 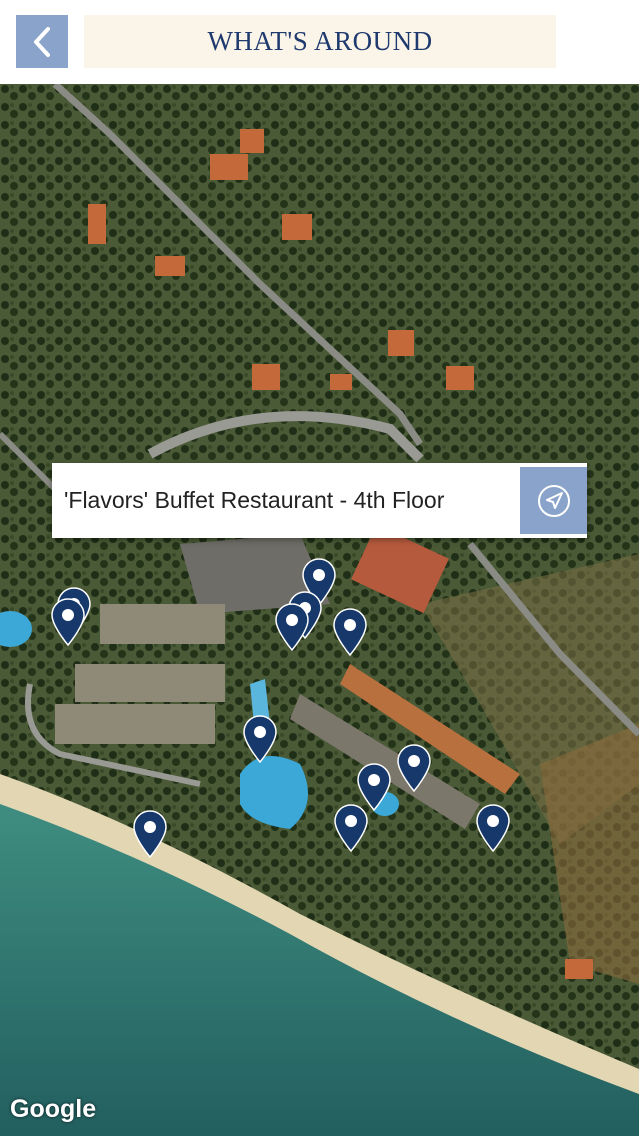 What do you see at coordinates (254, 500) in the screenshot?
I see `place-name: 'Flavors' Buffet Restaurant - 4th Floor` at bounding box center [254, 500].